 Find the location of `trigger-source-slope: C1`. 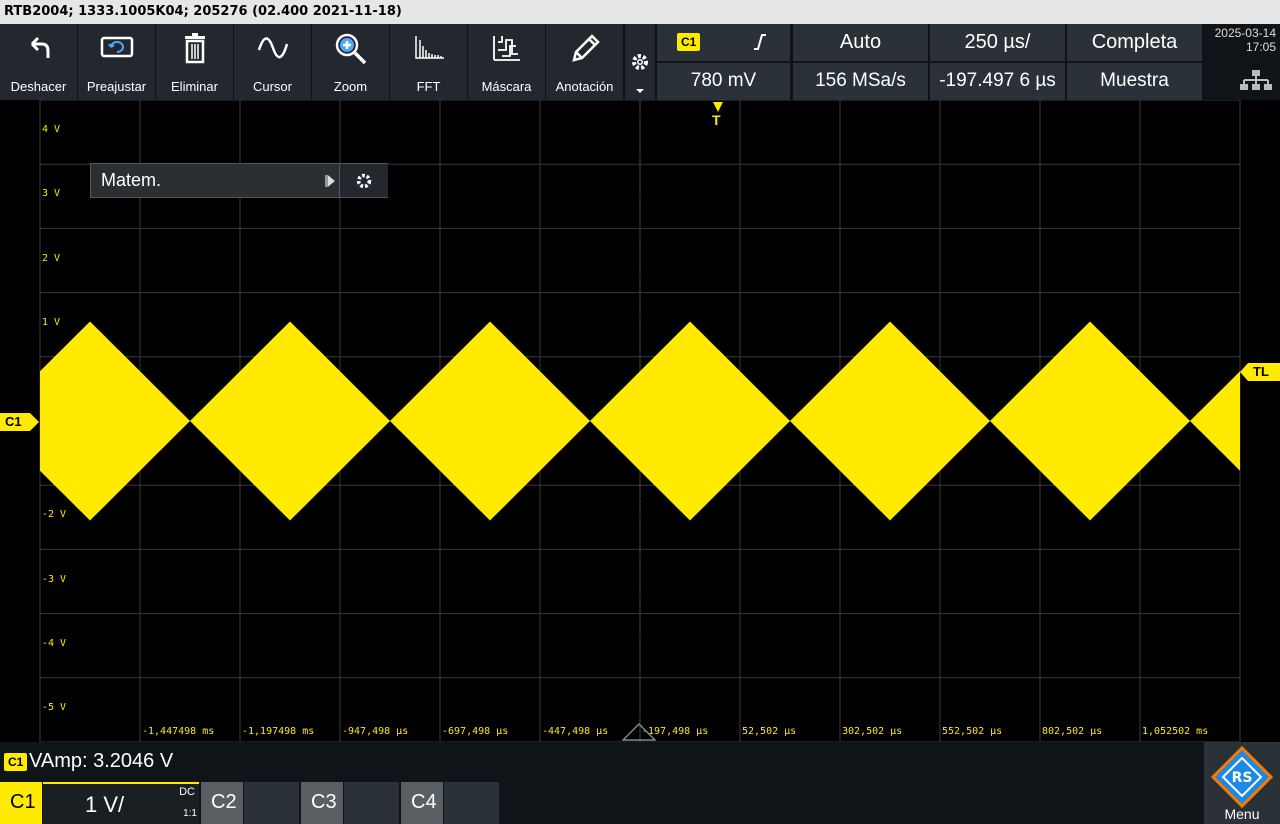

trigger-source-slope: C1 is located at coordinates (723, 42).